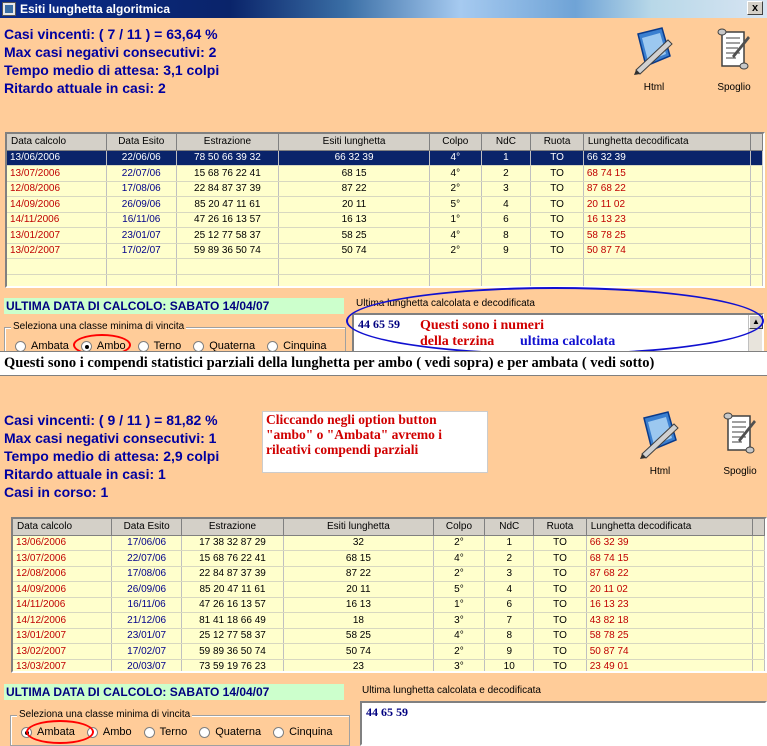 The image size is (767, 746). What do you see at coordinates (230, 732) in the screenshot?
I see `radio-quaterna: Quaterna` at bounding box center [230, 732].